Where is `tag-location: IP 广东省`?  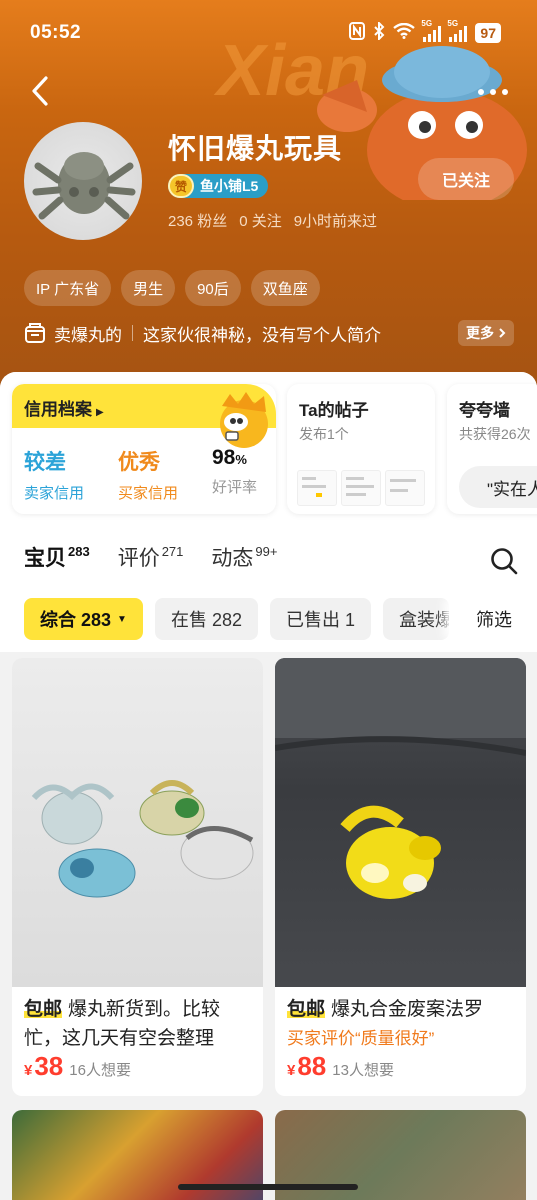 tag-location: IP 广东省 is located at coordinates (68, 288).